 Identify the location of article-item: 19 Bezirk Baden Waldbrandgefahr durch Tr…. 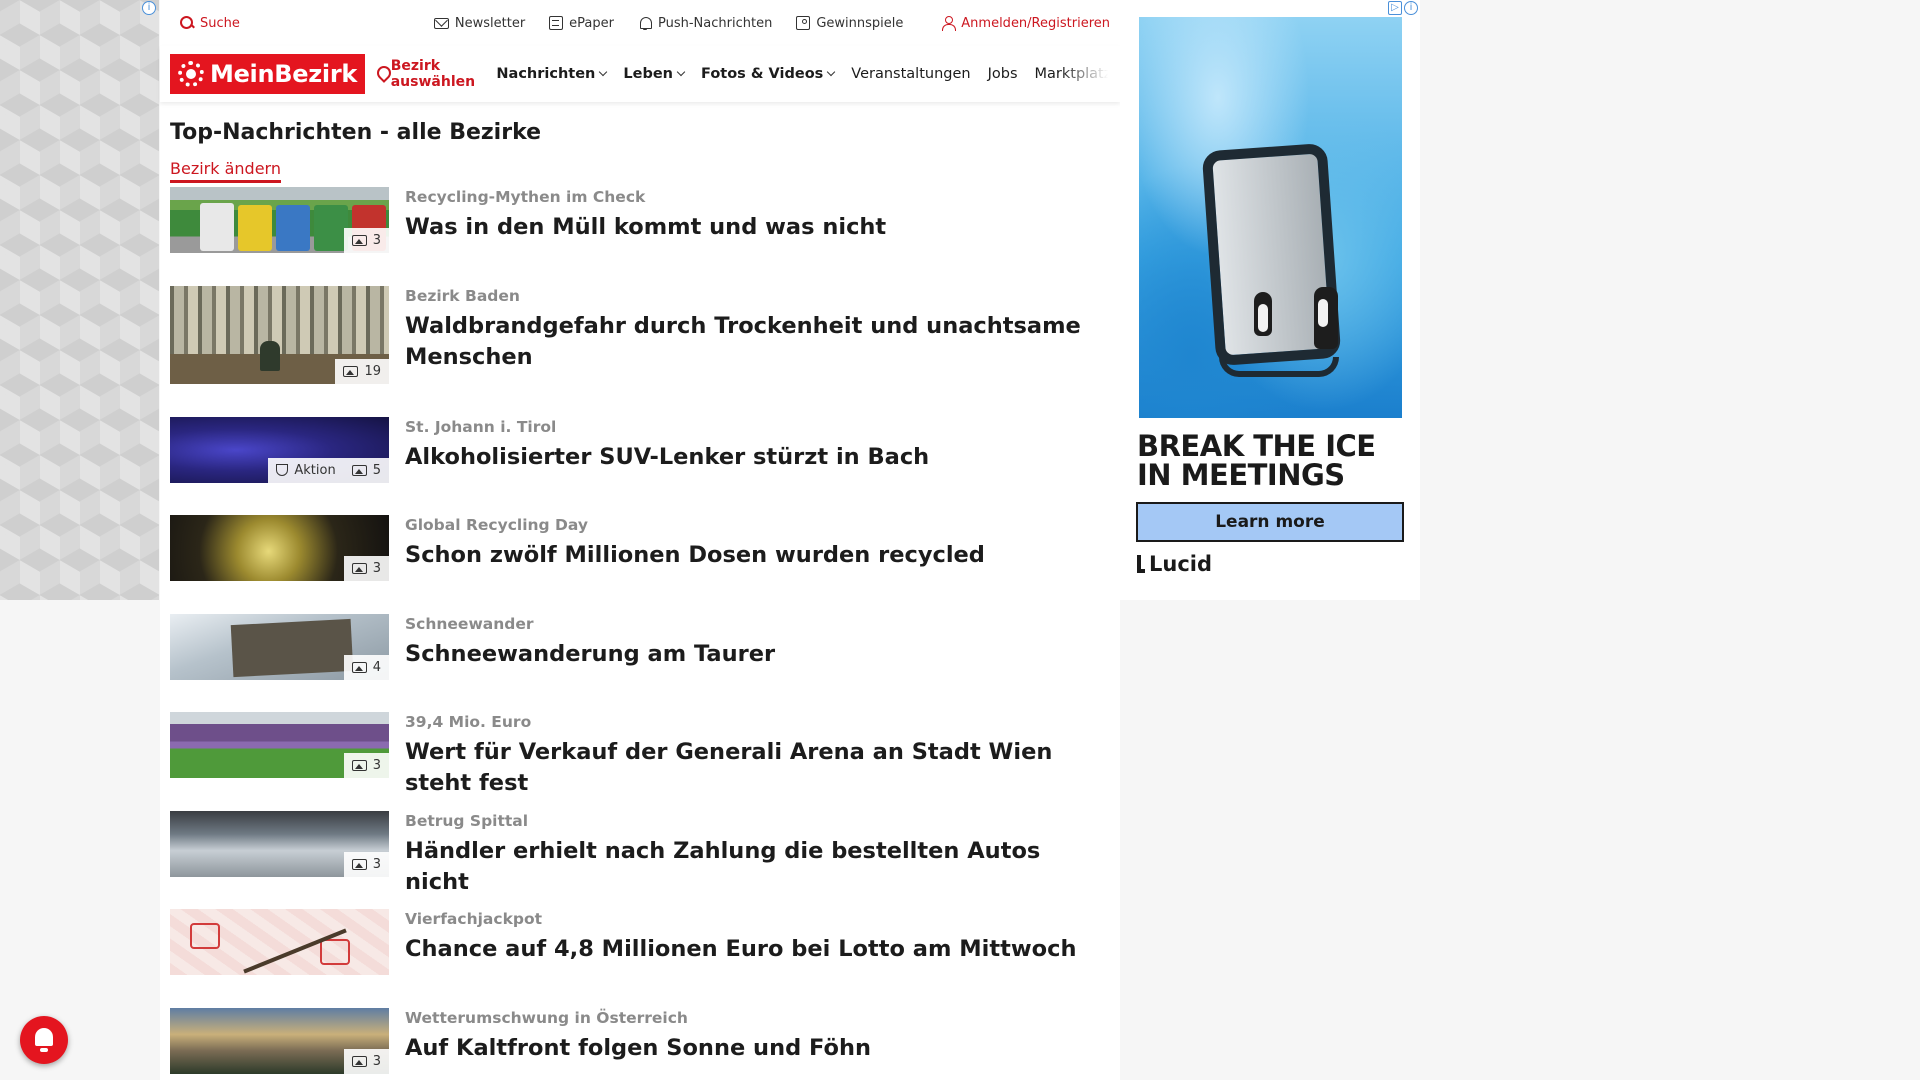
(645, 351).